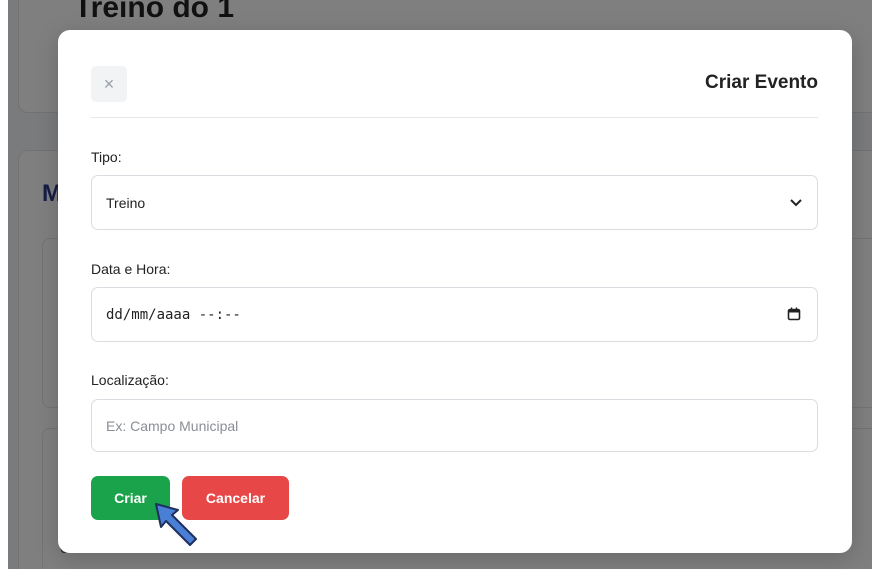 The width and height of the screenshot is (872, 569). I want to click on localizacao-input: Ex: Campo Municipal, so click(454, 425).